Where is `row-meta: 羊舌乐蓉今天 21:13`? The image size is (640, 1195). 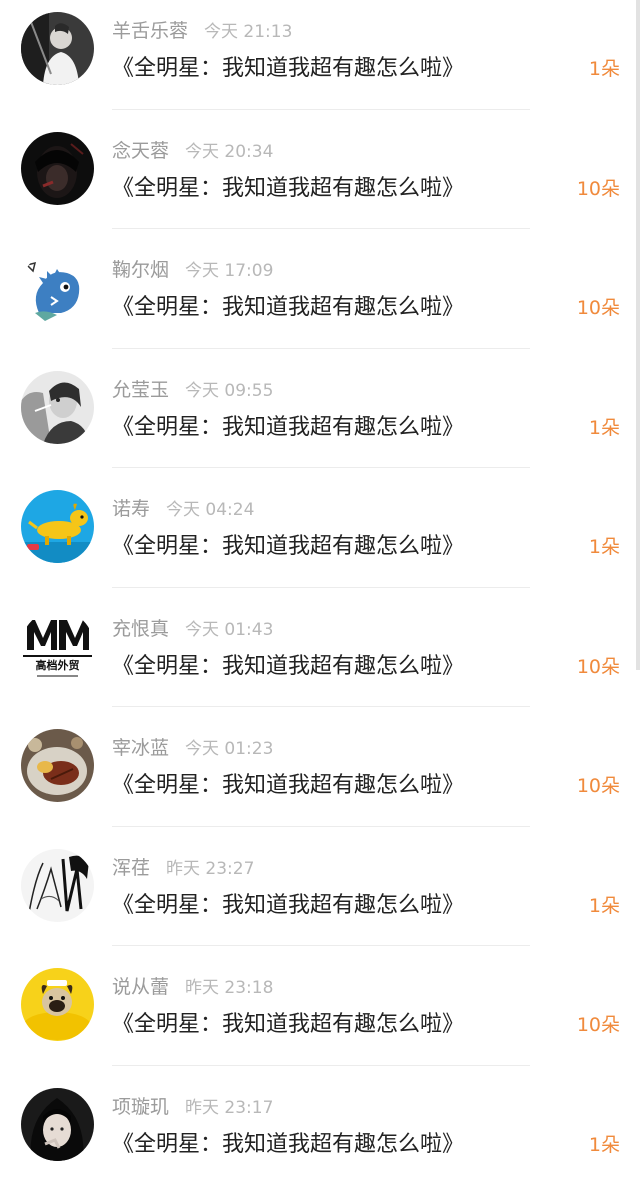
row-meta: 羊舌乐蓉今天 21:13 is located at coordinates (202, 31).